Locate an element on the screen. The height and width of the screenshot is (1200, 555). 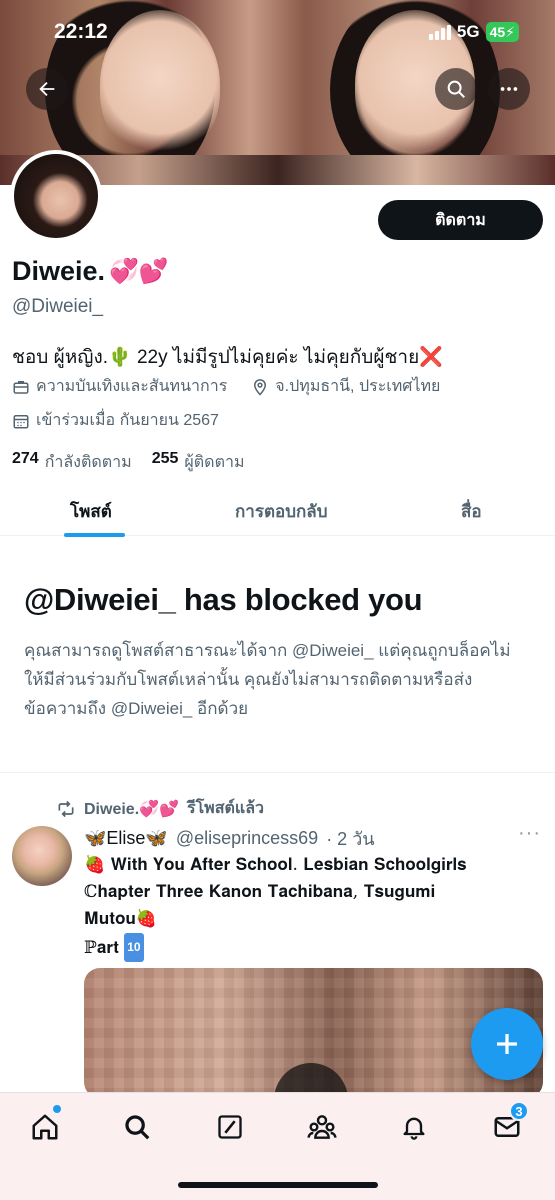
nav-notifications is located at coordinates (414, 1127).